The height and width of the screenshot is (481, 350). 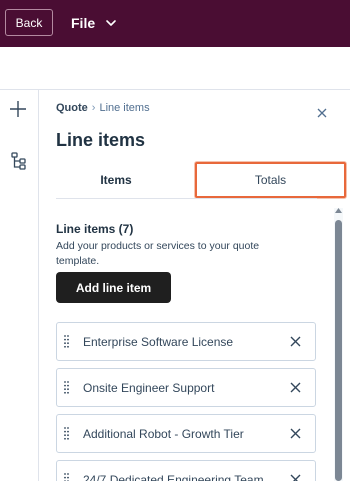 I want to click on scrollbar-thumb, so click(x=338, y=350).